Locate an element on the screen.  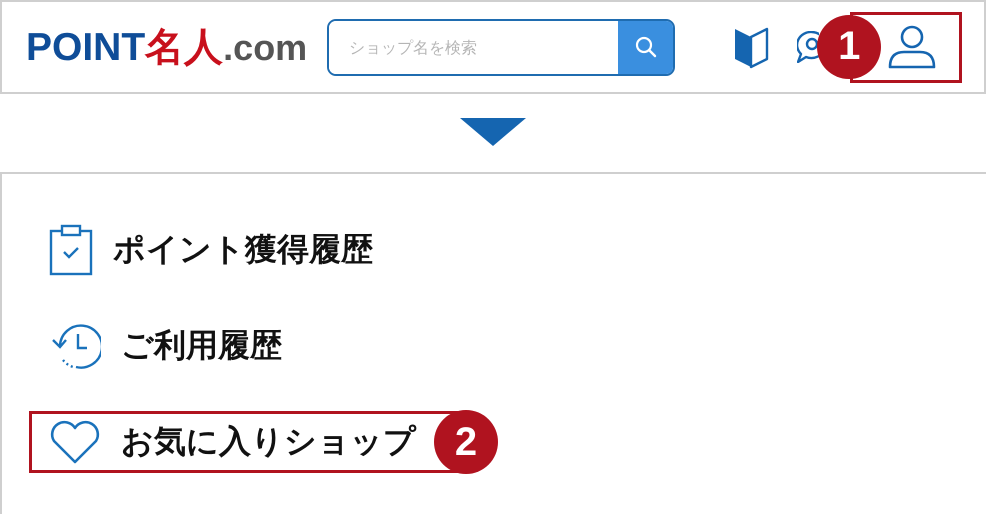
search-icon is located at coordinates (646, 47).